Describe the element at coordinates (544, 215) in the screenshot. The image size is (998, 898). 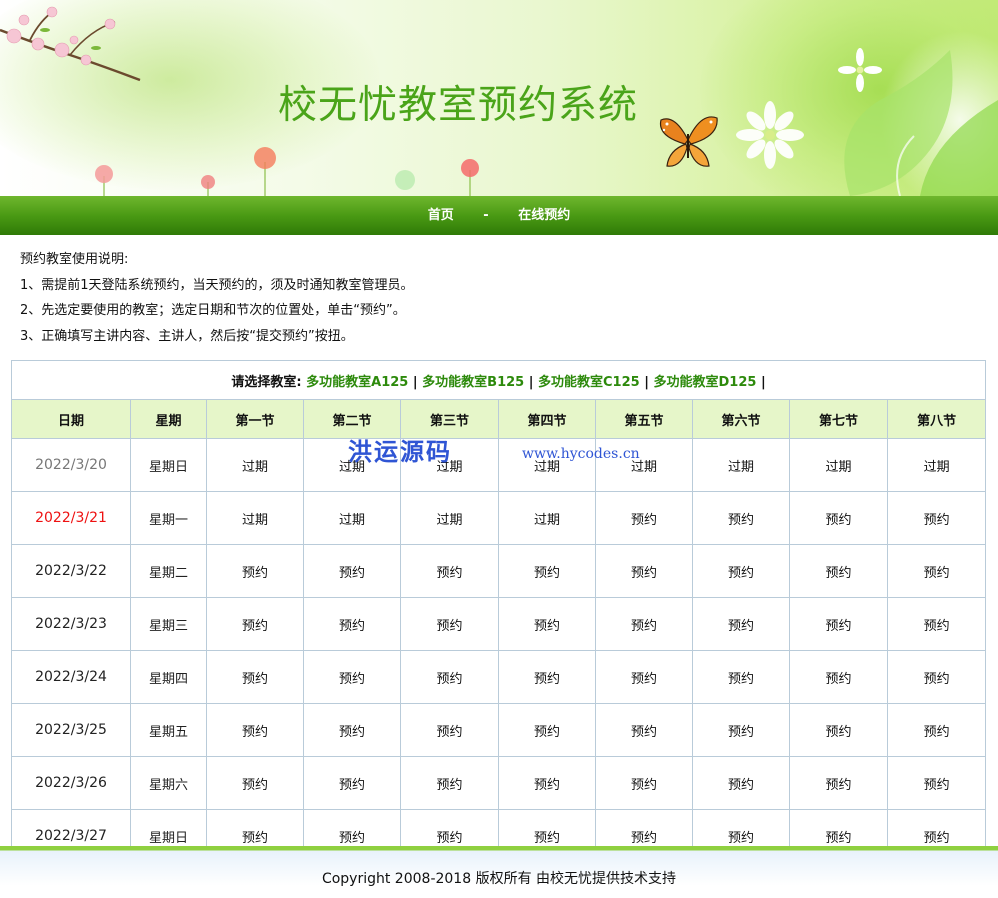
I see `nav-booking-link: 在线预约` at that location.